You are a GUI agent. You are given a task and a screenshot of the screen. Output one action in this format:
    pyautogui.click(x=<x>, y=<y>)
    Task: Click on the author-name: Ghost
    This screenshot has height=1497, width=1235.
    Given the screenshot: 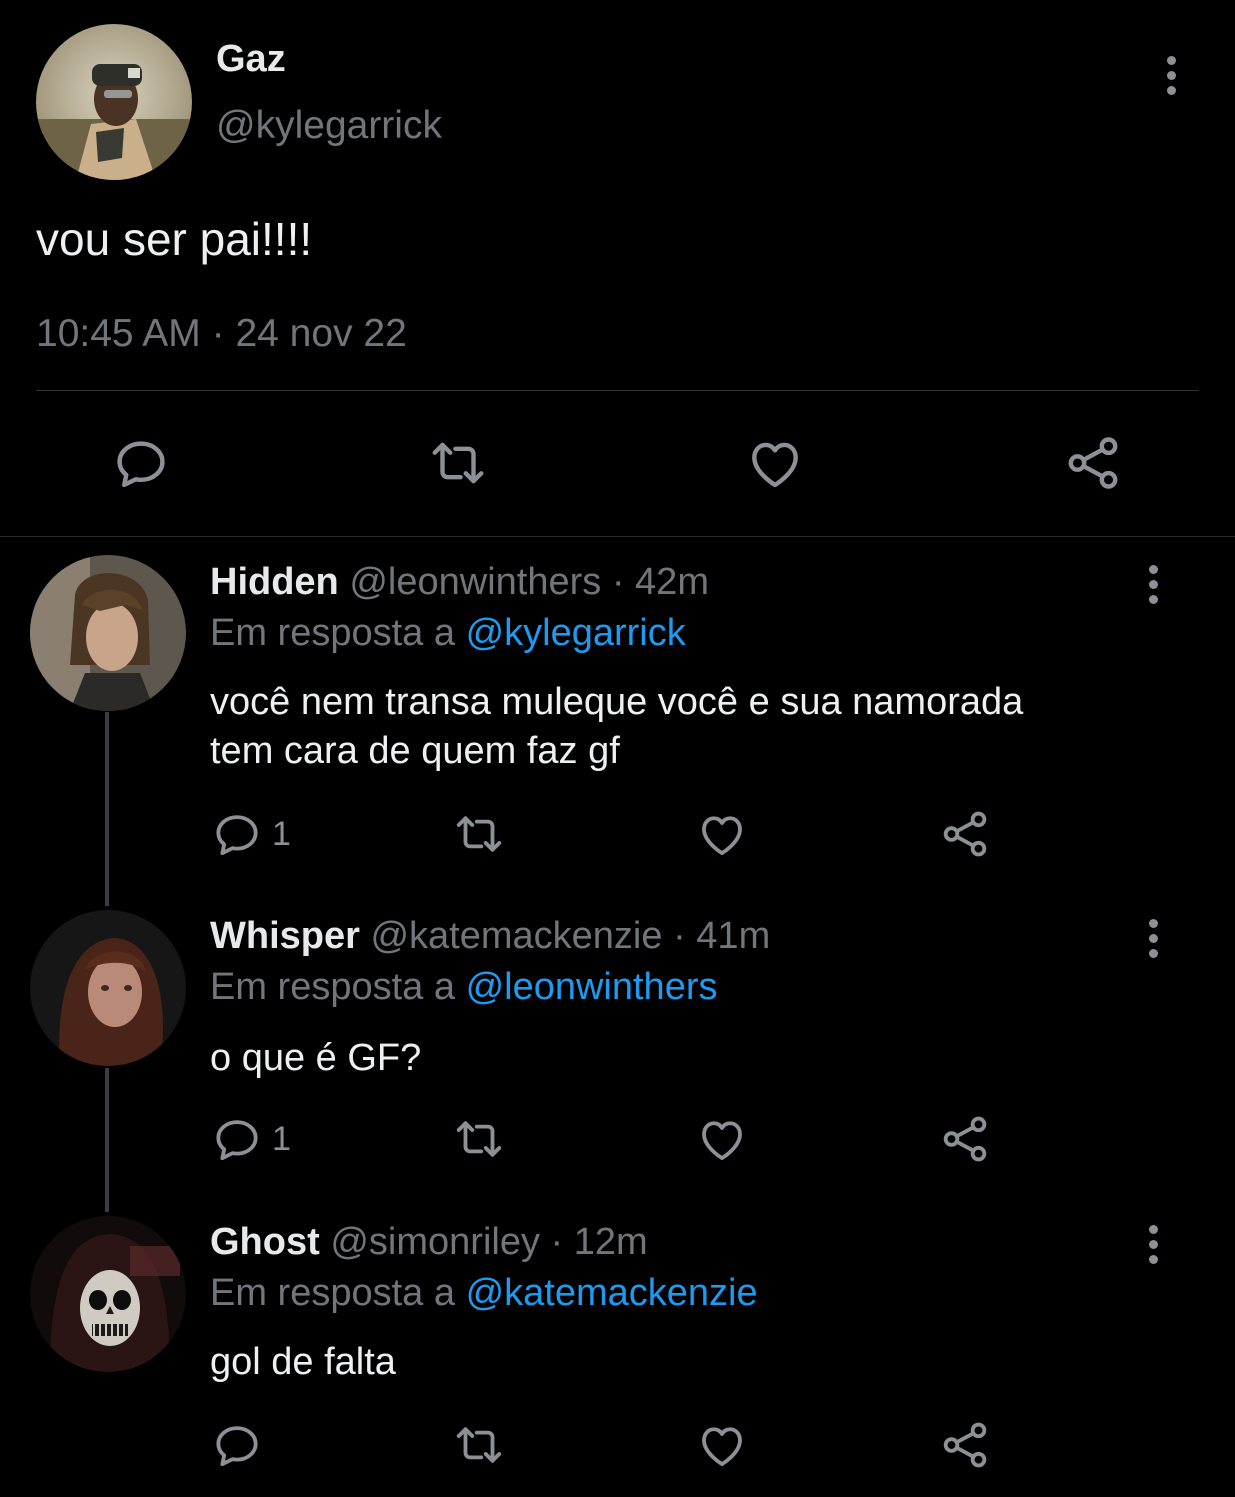 What is the action you would take?
    pyautogui.click(x=265, y=1242)
    